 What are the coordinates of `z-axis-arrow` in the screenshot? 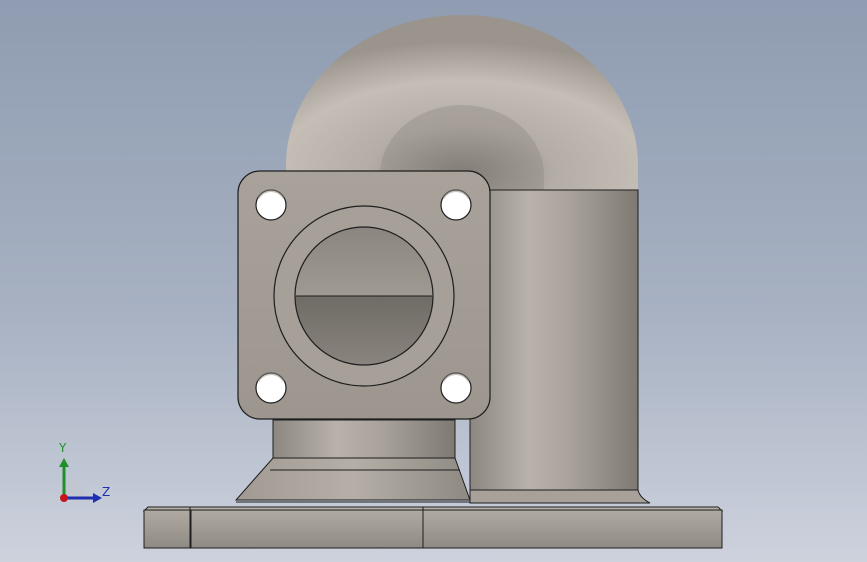 It's located at (97, 498).